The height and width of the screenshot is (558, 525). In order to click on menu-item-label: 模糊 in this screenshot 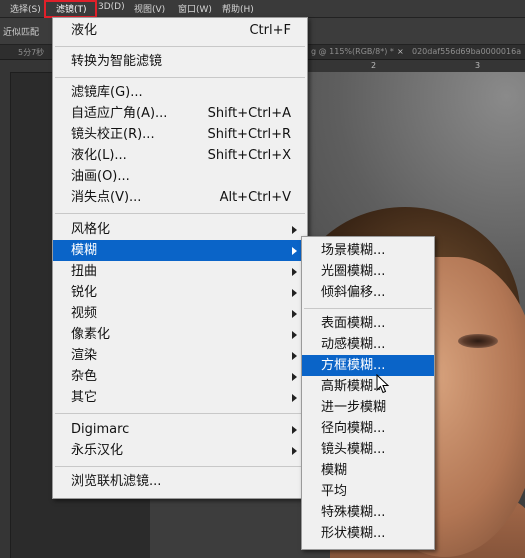, I will do `click(84, 250)`.